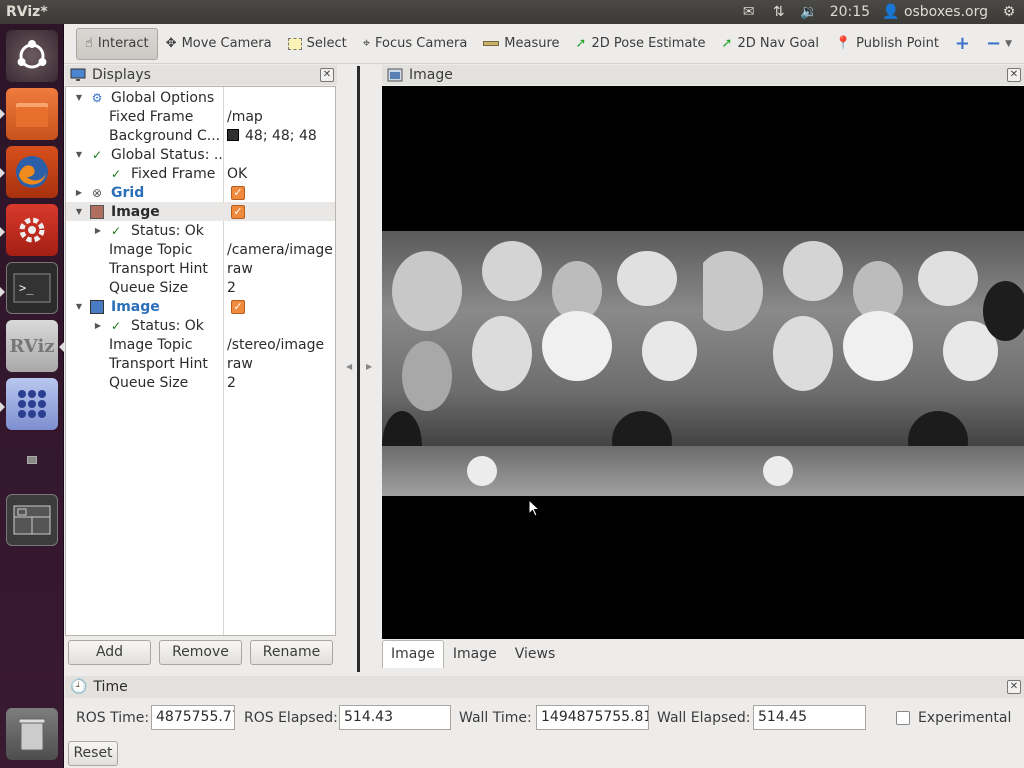 Image resolution: width=1024 pixels, height=768 pixels. What do you see at coordinates (581, 43) in the screenshot?
I see `green-arrow-icon: ➚` at bounding box center [581, 43].